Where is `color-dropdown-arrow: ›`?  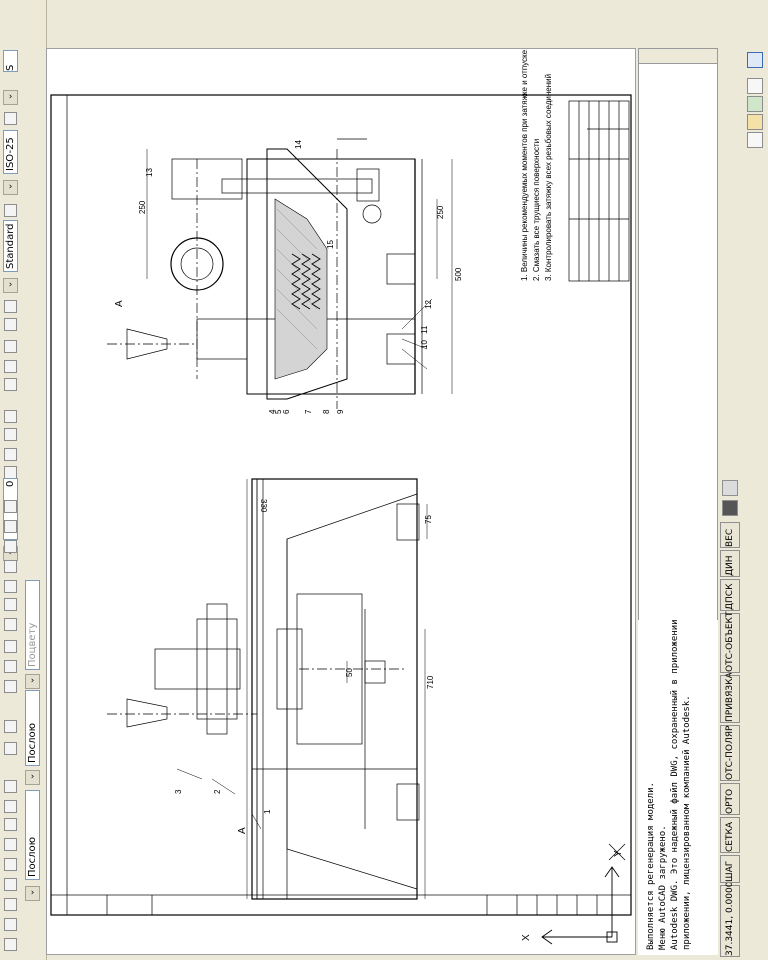
color-dropdown-arrow: › is located at coordinates (32, 681).